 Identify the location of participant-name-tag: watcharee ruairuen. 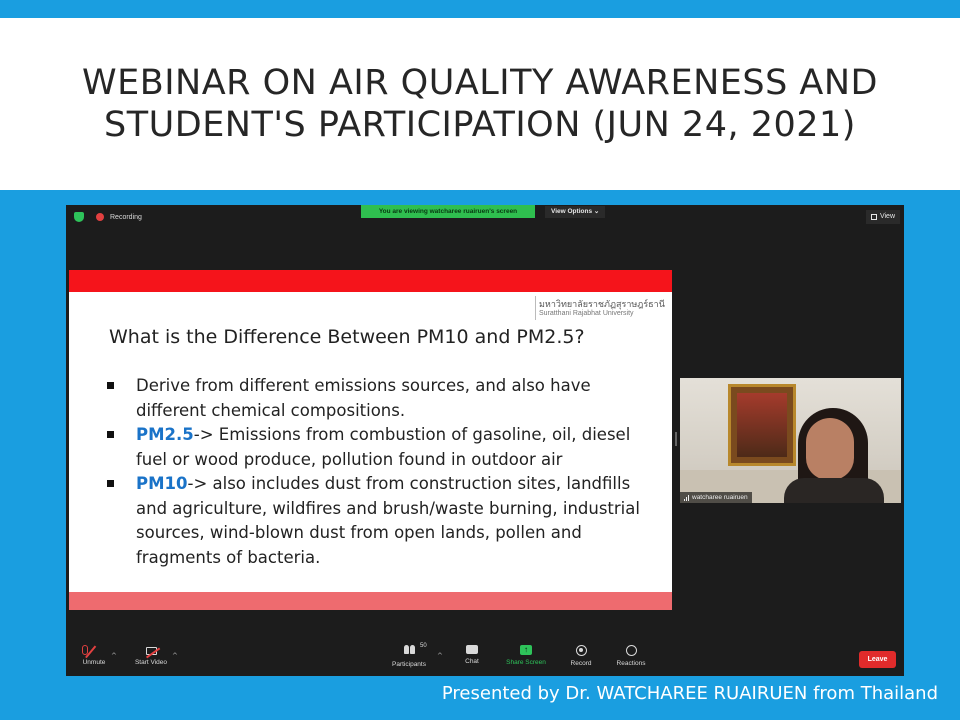
(716, 497).